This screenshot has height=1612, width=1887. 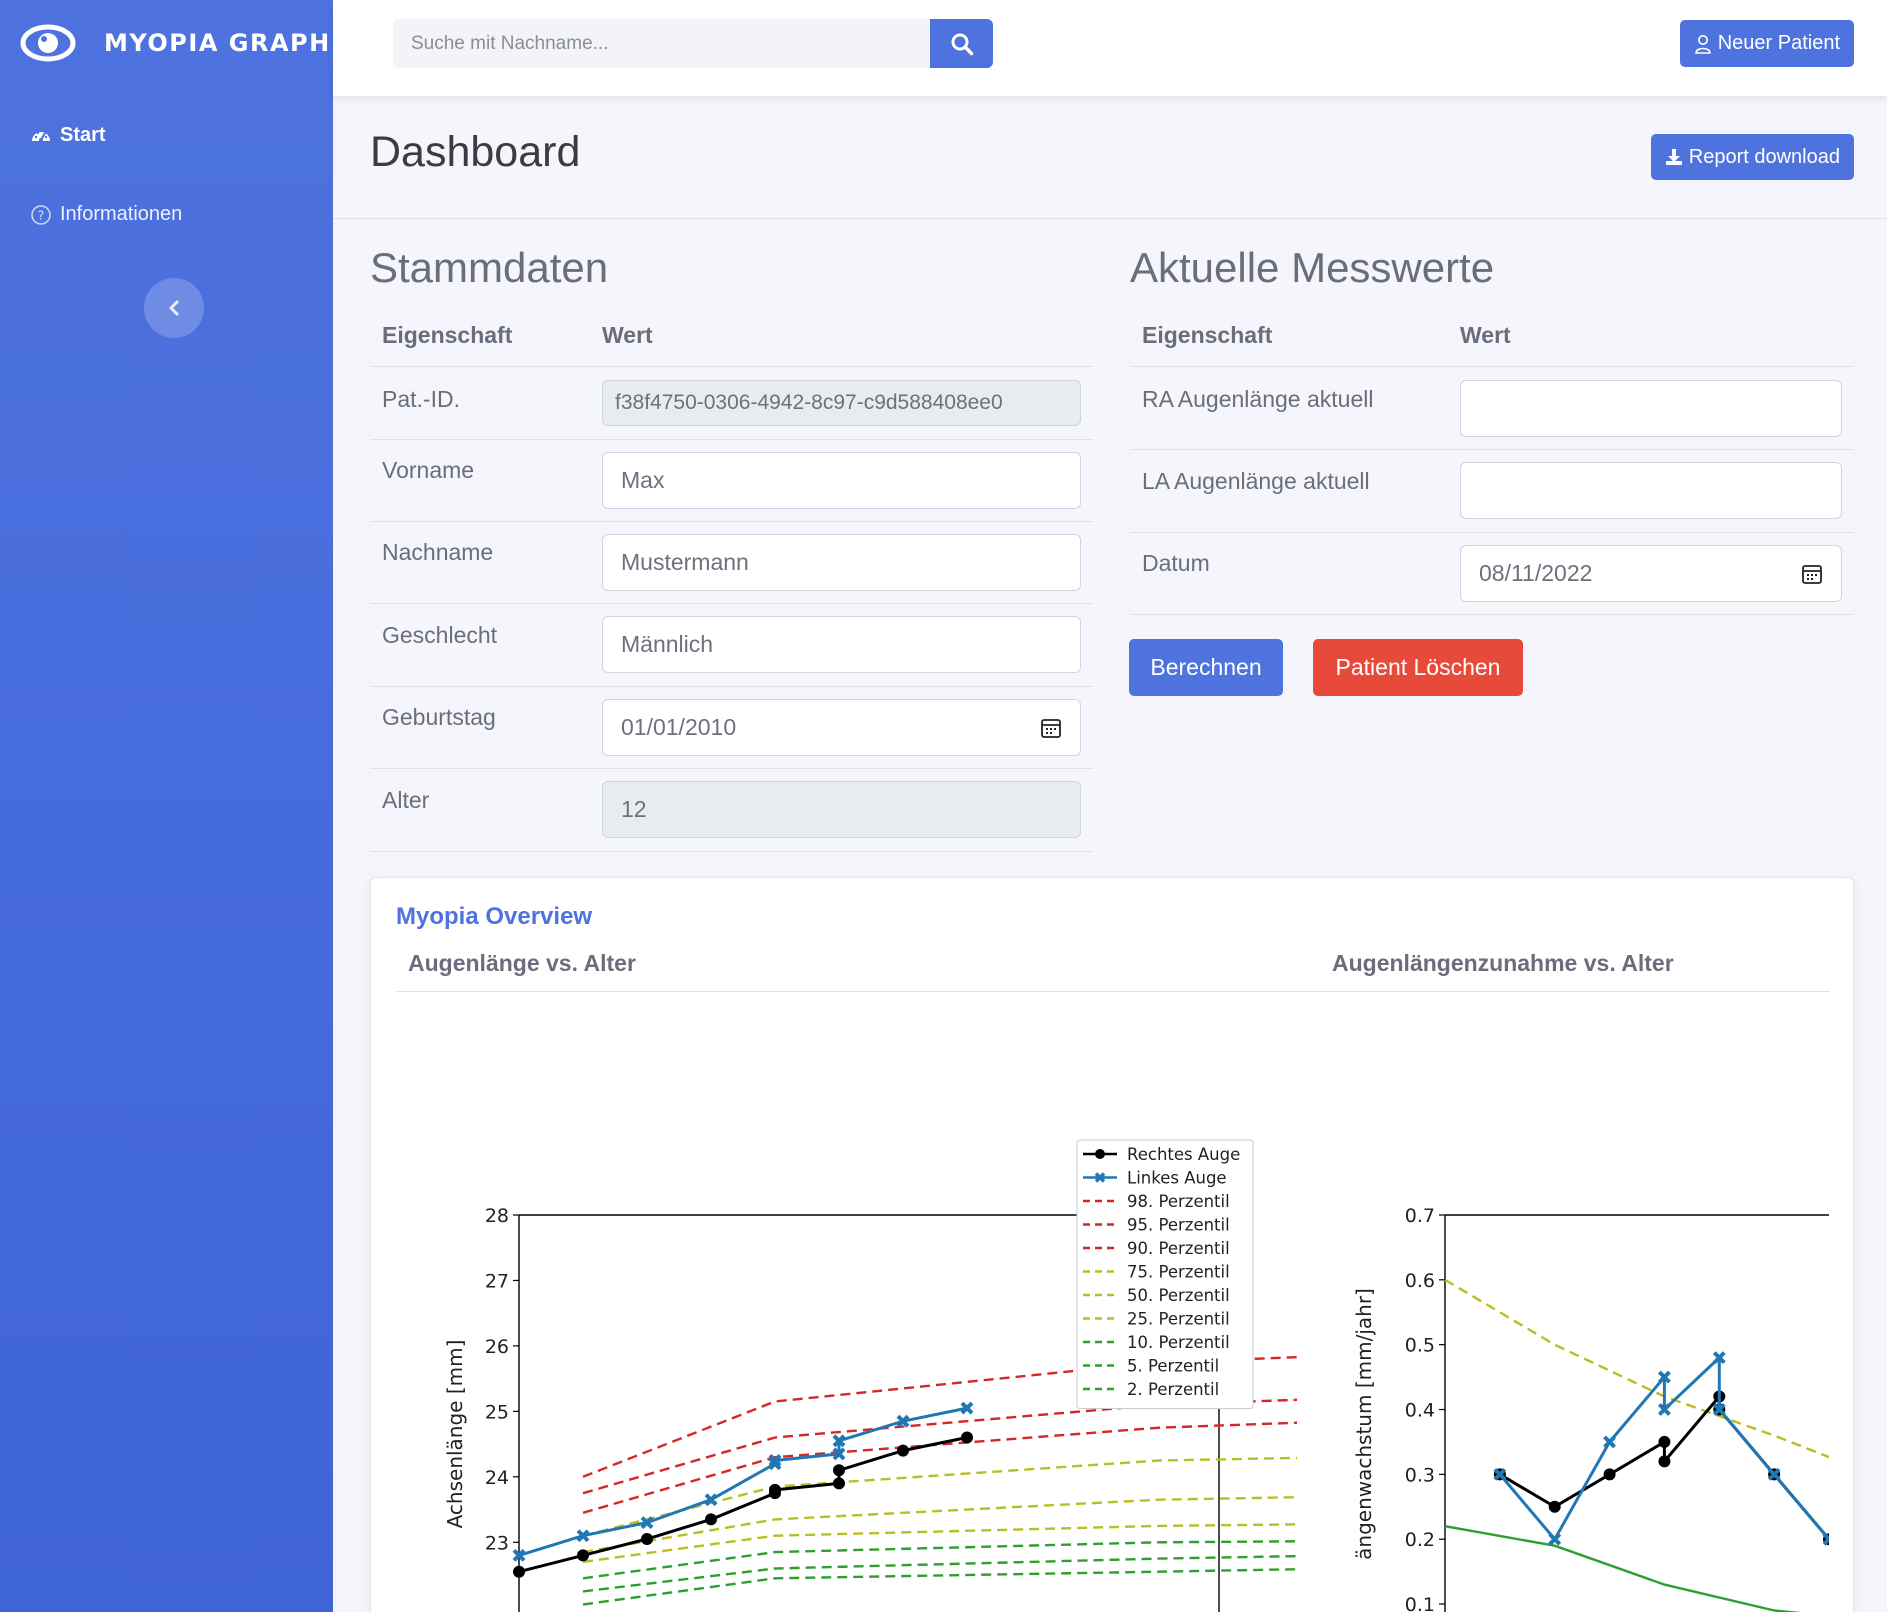 I want to click on y-tick-label: 0.6, so click(x=1420, y=1281).